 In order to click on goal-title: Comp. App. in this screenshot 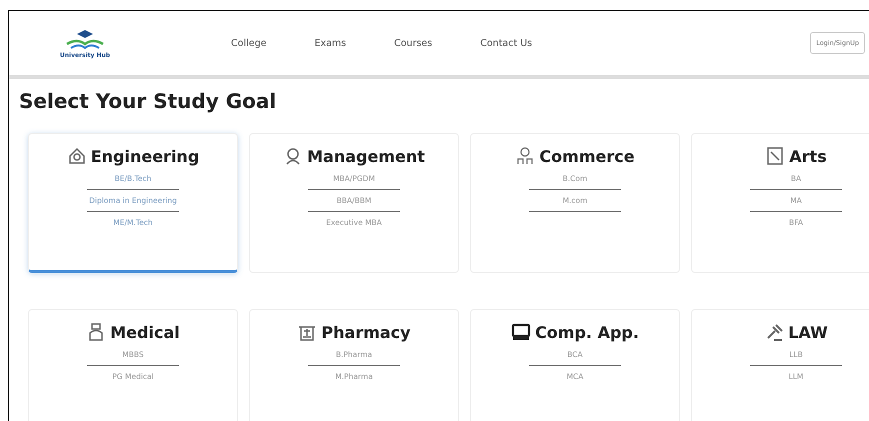, I will do `click(587, 332)`.